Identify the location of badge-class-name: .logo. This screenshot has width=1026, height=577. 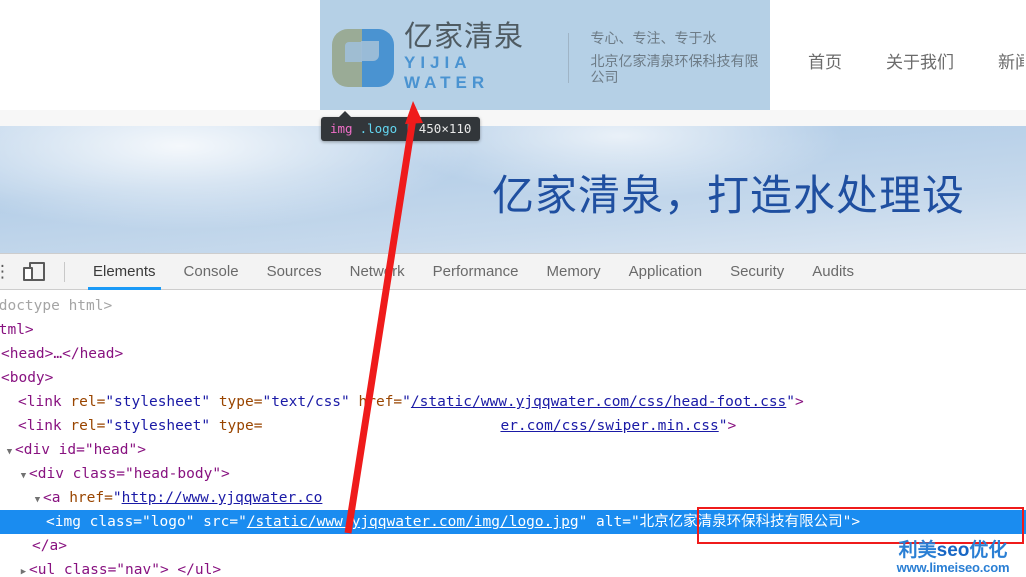
(378, 128).